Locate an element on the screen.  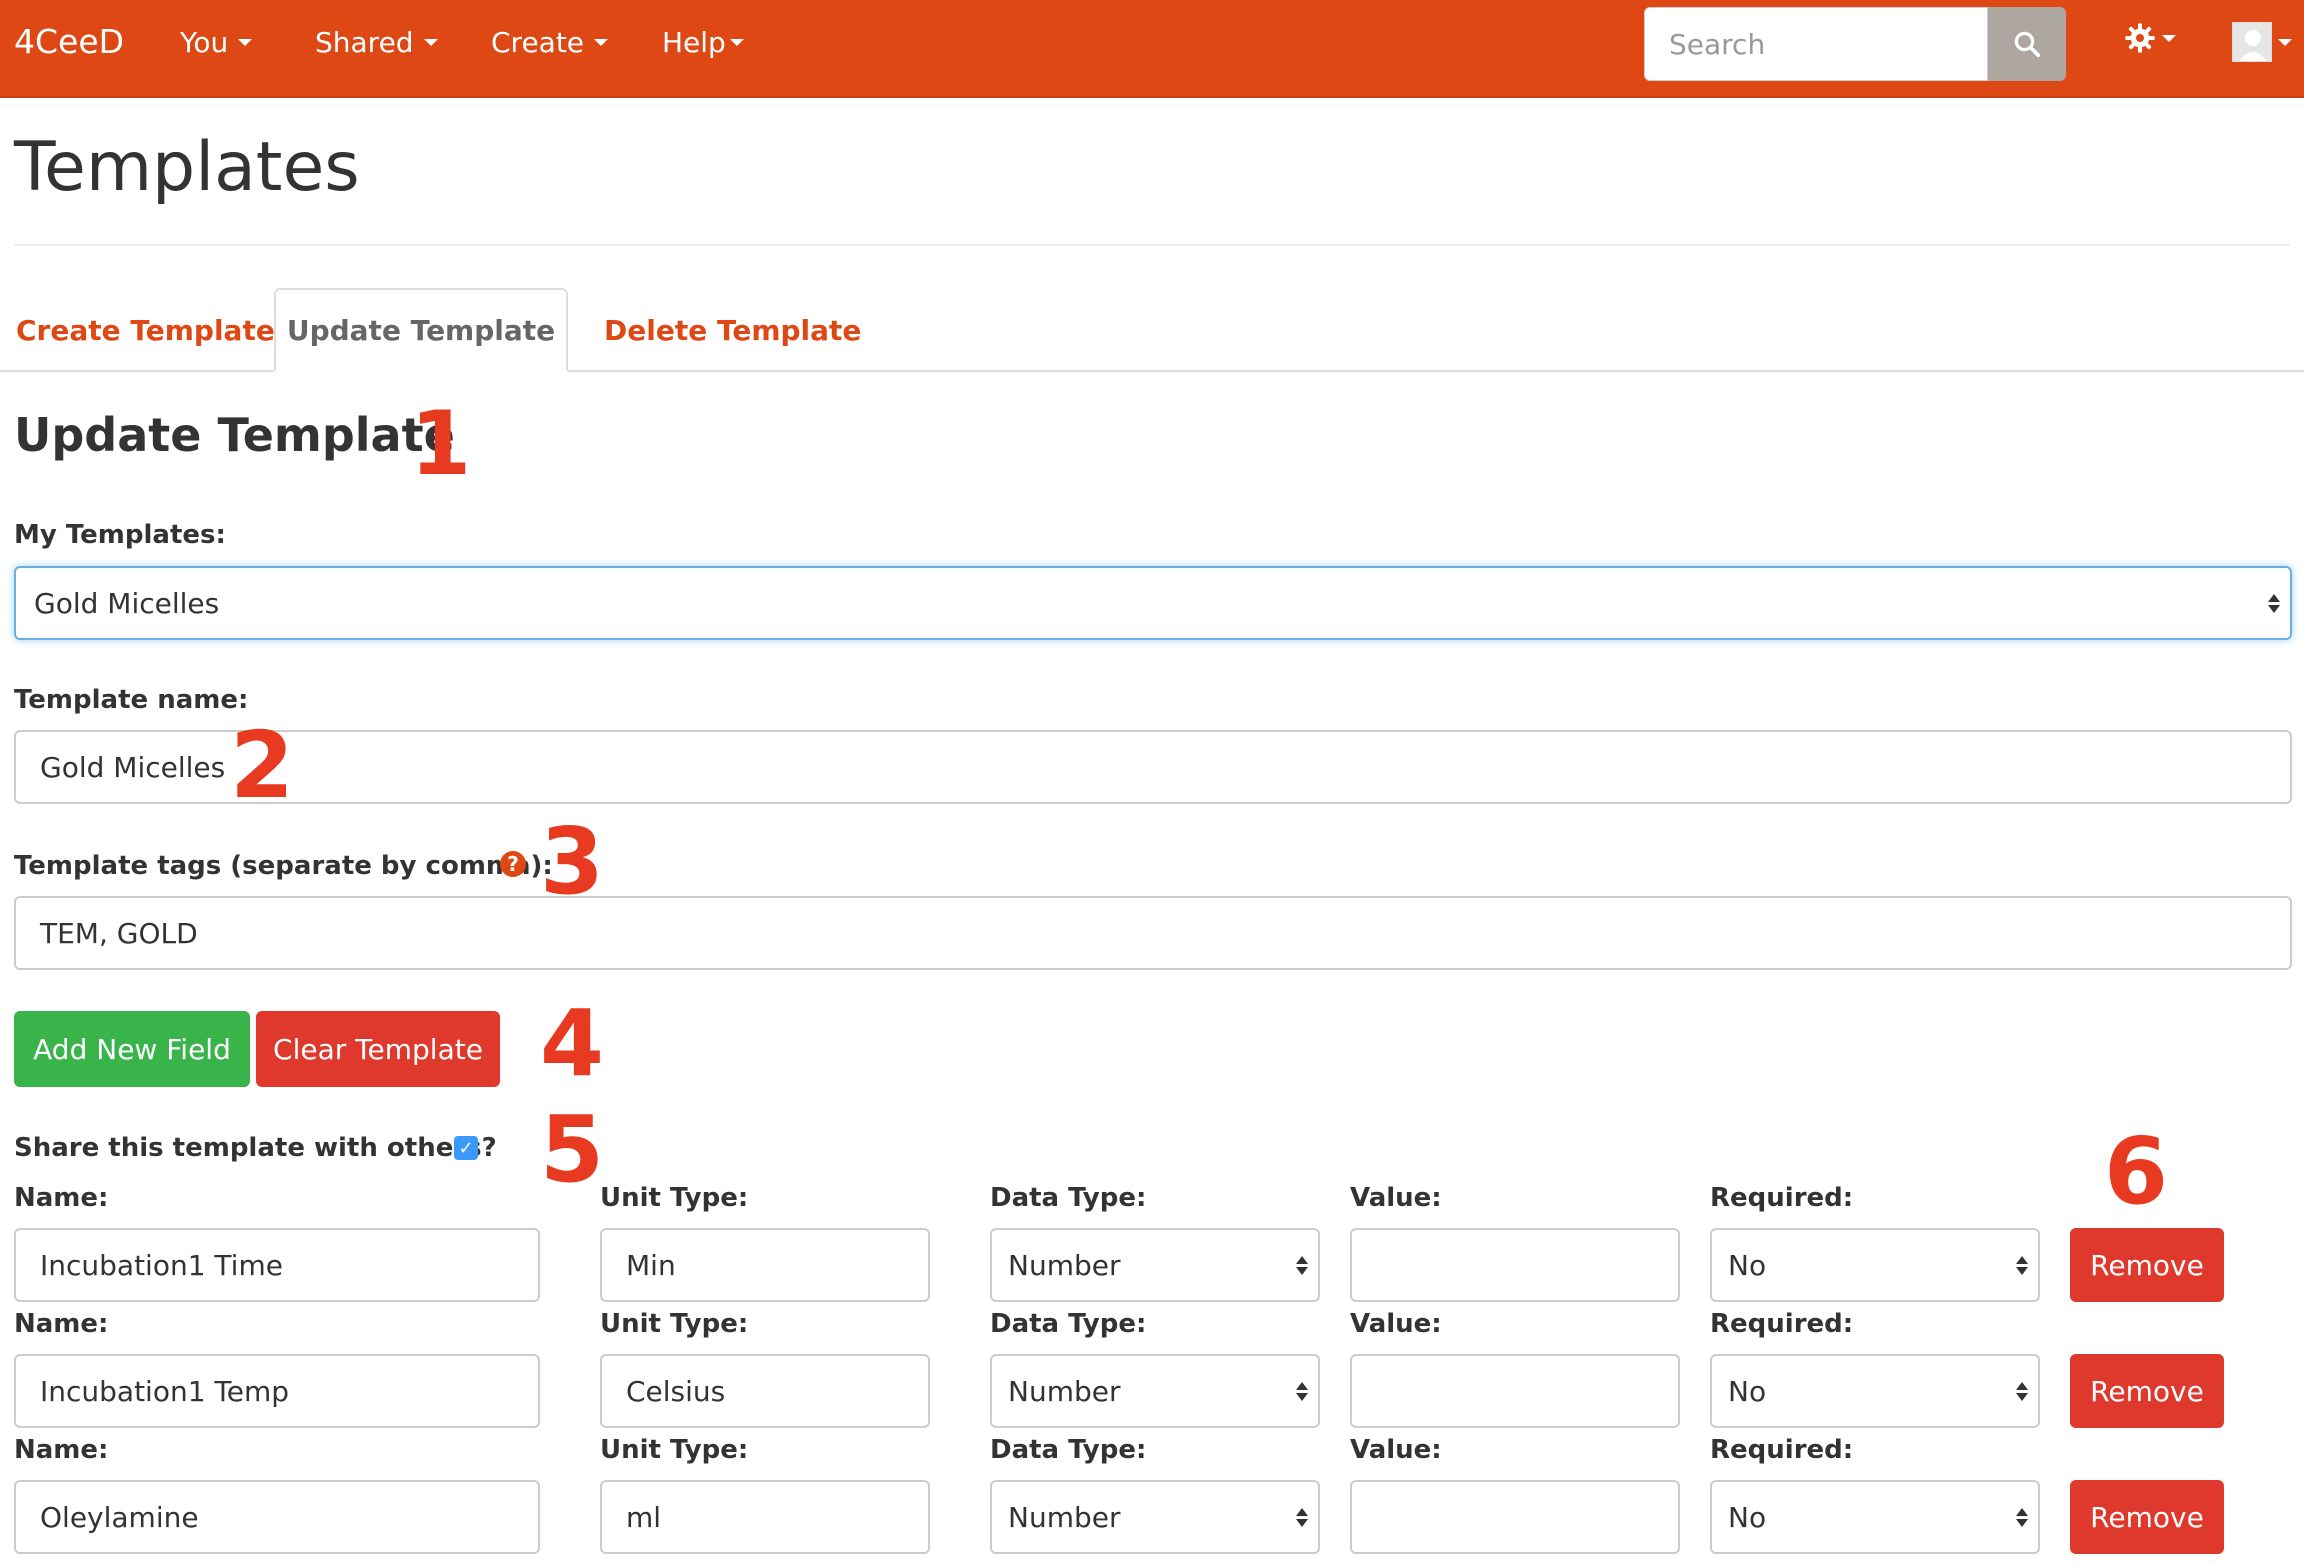
field-name-input: Oleylamine is located at coordinates (277, 1517).